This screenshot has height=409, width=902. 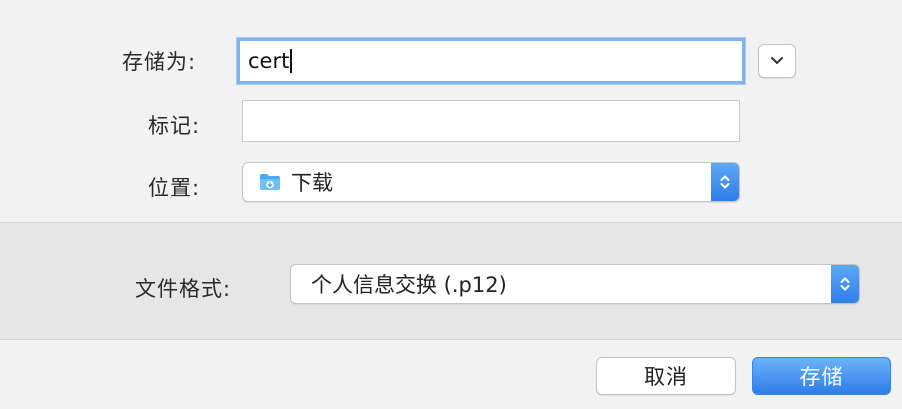 I want to click on location-value: 下载, so click(x=312, y=183).